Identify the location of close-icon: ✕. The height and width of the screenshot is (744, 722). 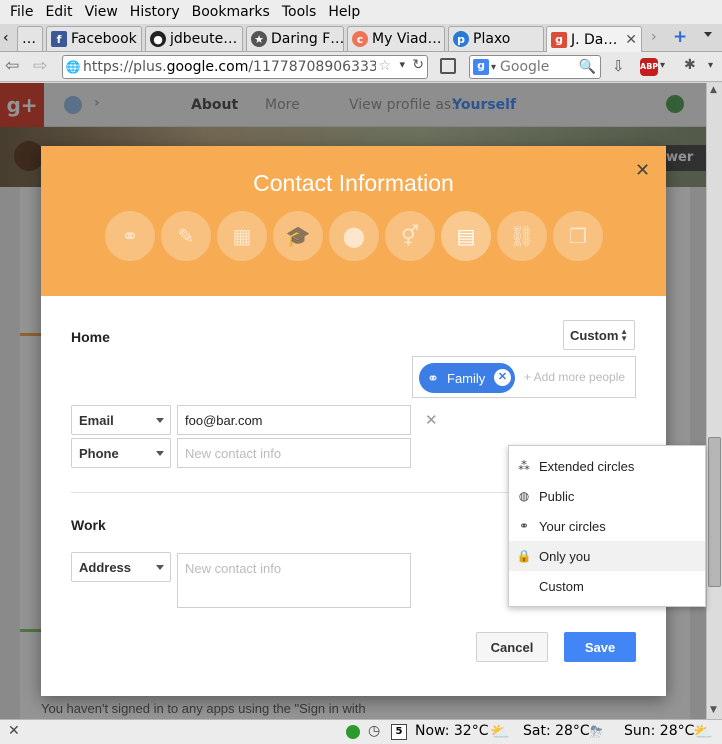
(642, 170).